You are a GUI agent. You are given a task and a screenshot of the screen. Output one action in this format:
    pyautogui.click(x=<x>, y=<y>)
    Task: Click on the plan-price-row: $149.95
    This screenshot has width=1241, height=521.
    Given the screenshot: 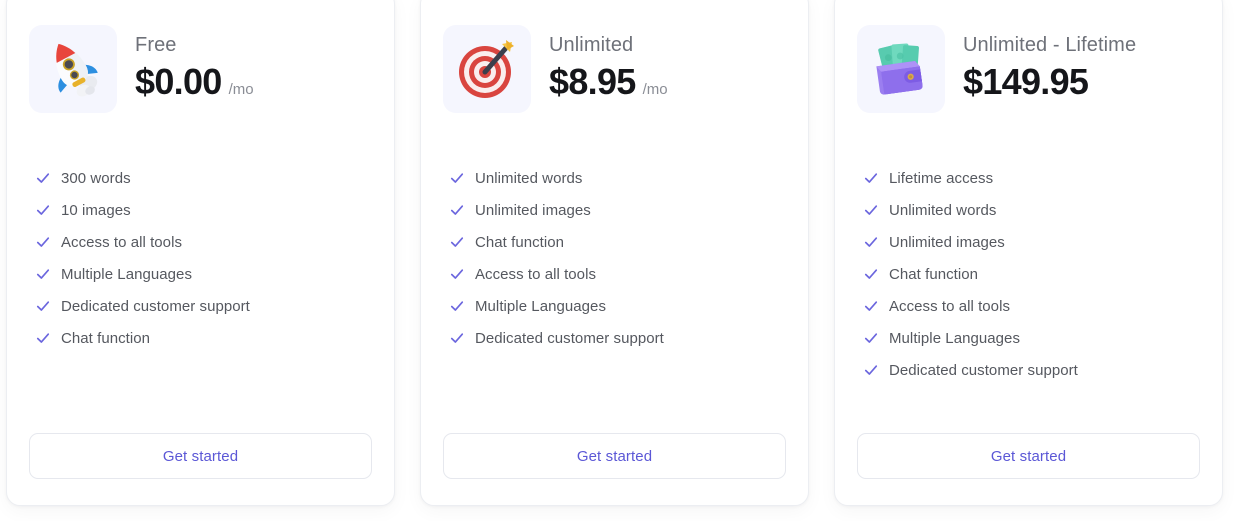 What is the action you would take?
    pyautogui.click(x=1049, y=81)
    